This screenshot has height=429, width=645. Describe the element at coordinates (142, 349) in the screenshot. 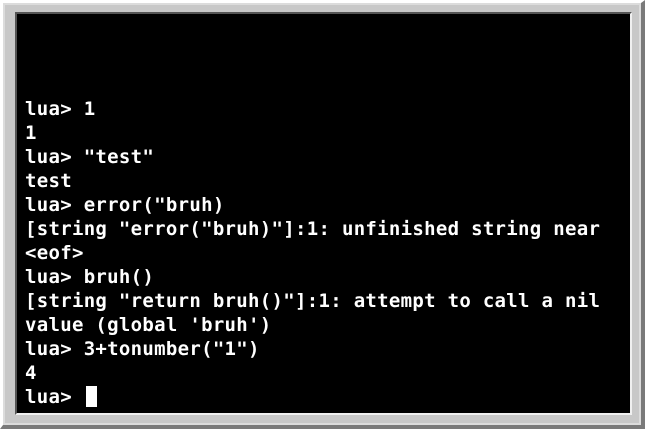

I see `terminal-line: lua> 3+tonumber("1")` at that location.